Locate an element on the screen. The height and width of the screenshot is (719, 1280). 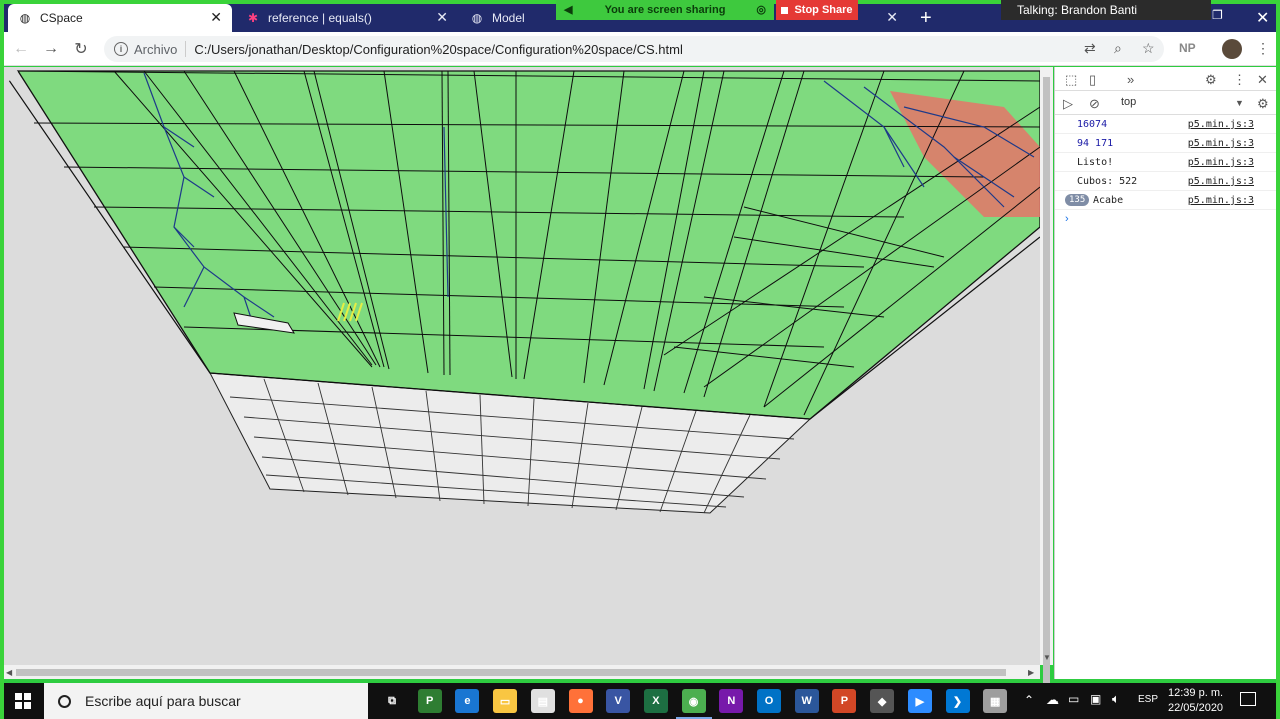
stop-share-button: Stop Share is located at coordinates (817, 10).